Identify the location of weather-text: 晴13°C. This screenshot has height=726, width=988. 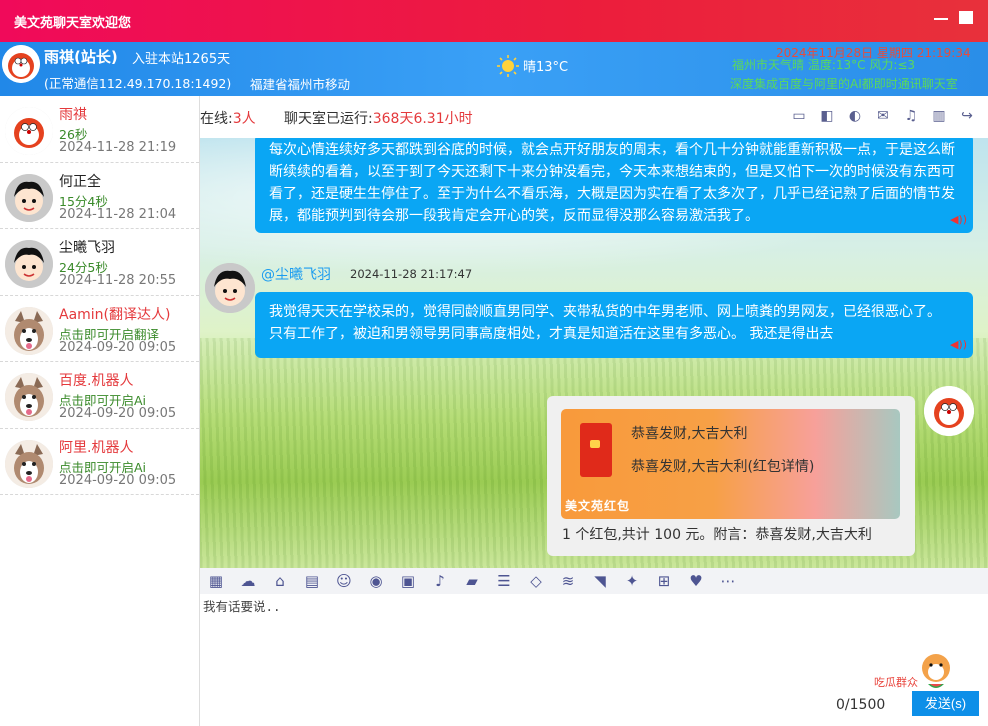
(546, 67).